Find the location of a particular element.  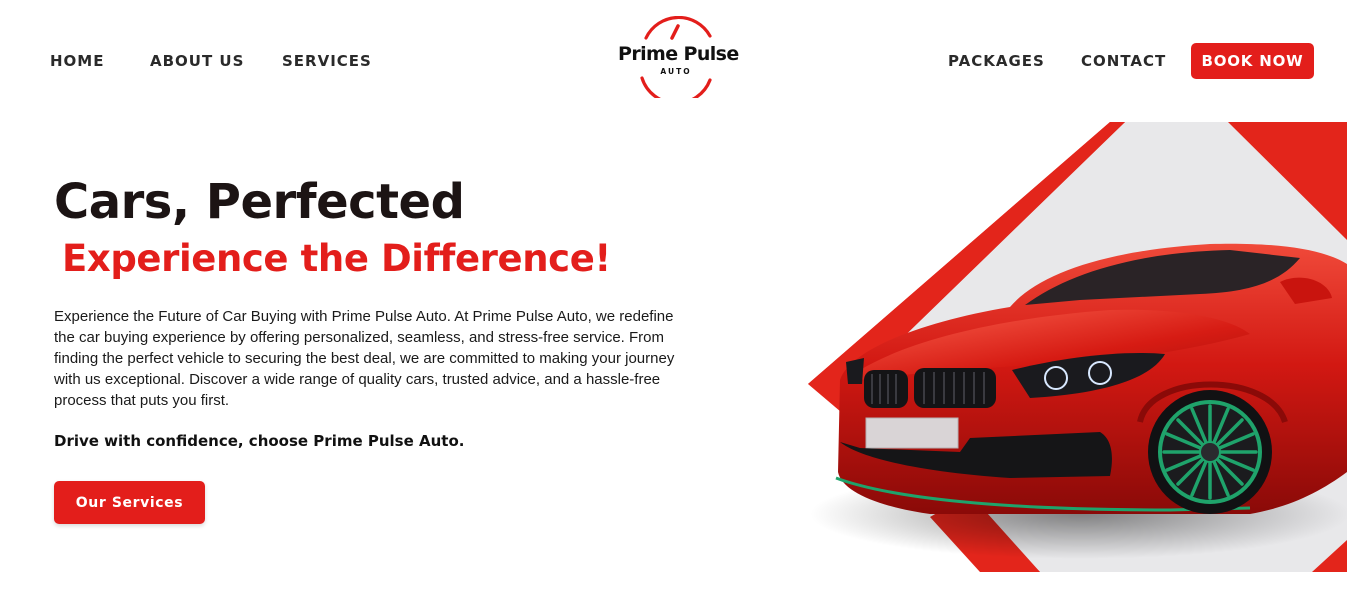

brand-logo: Prime Pulse AUTO is located at coordinates (678, 57).